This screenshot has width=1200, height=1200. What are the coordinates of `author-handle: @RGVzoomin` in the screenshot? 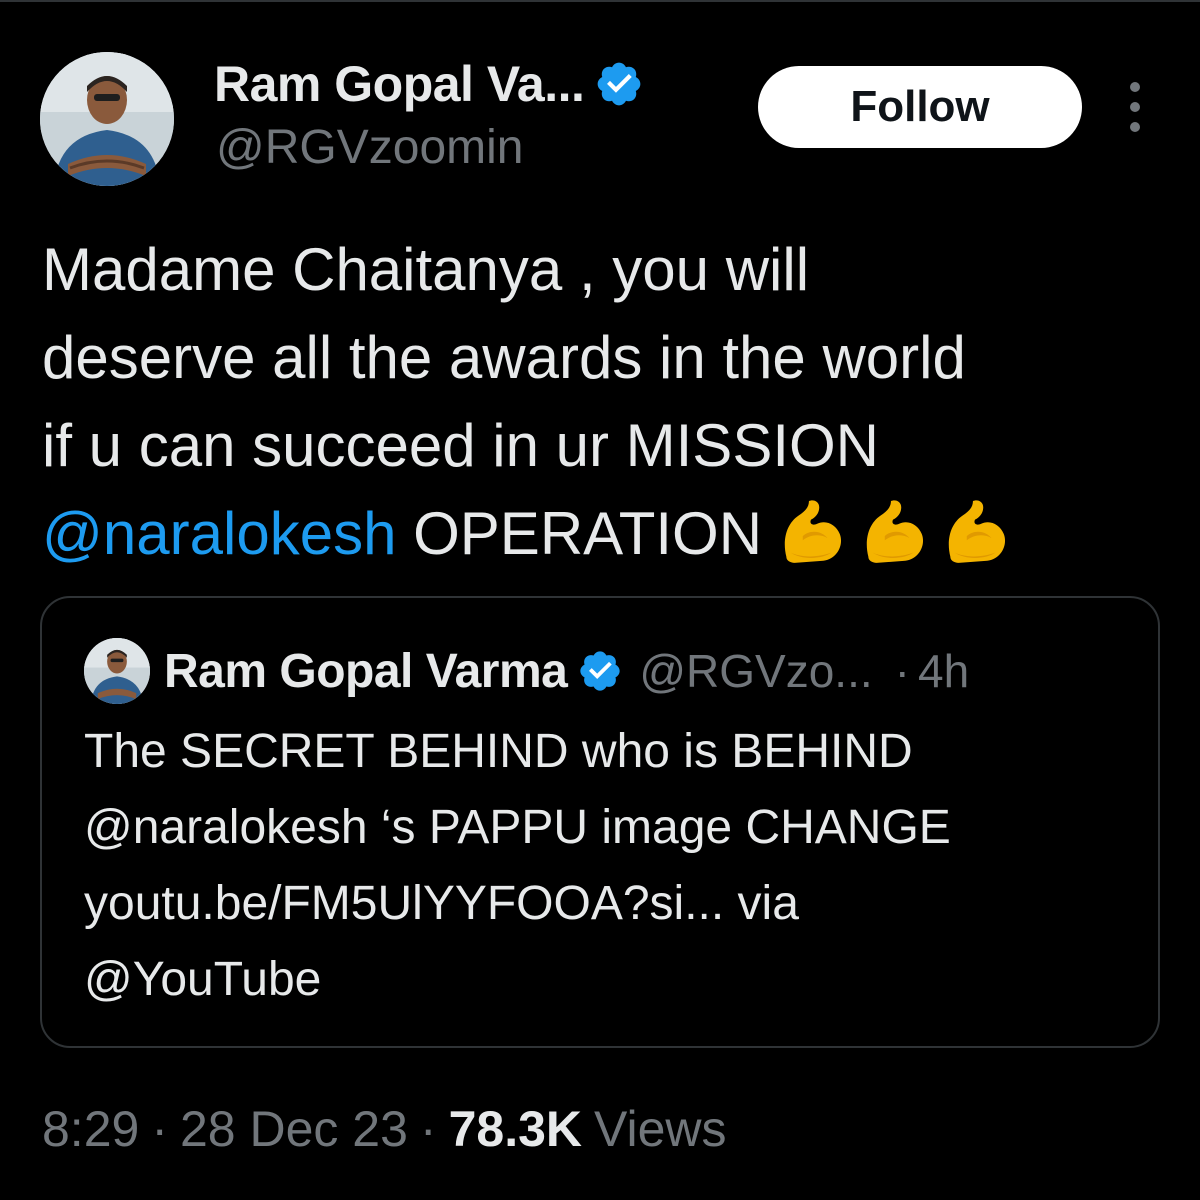 It's located at (369, 147).